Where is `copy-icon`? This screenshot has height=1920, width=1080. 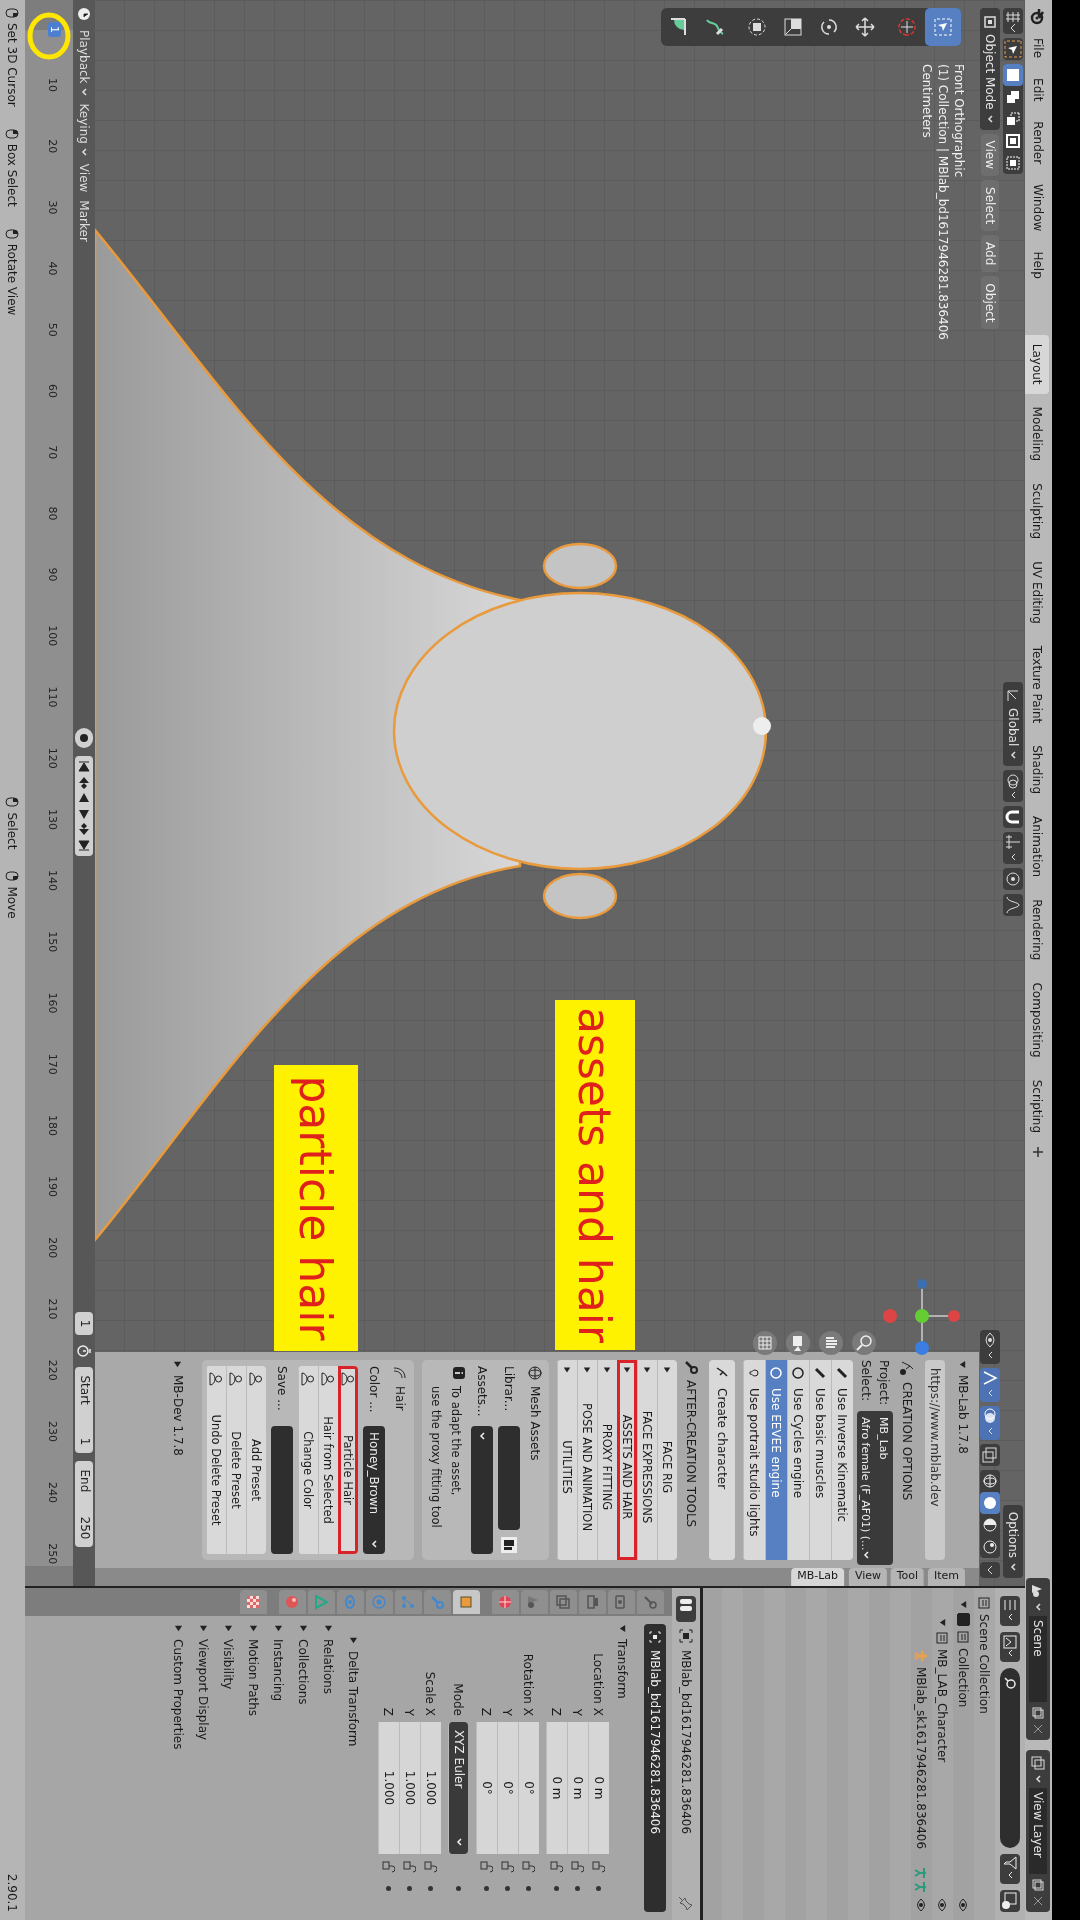
copy-icon is located at coordinates (1038, 1885).